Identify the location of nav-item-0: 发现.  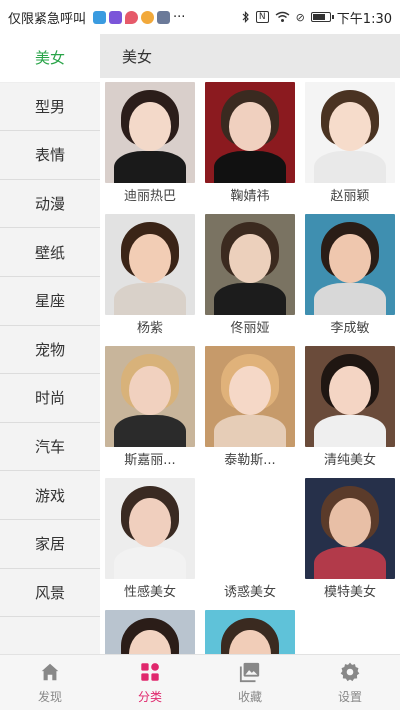
(50, 682).